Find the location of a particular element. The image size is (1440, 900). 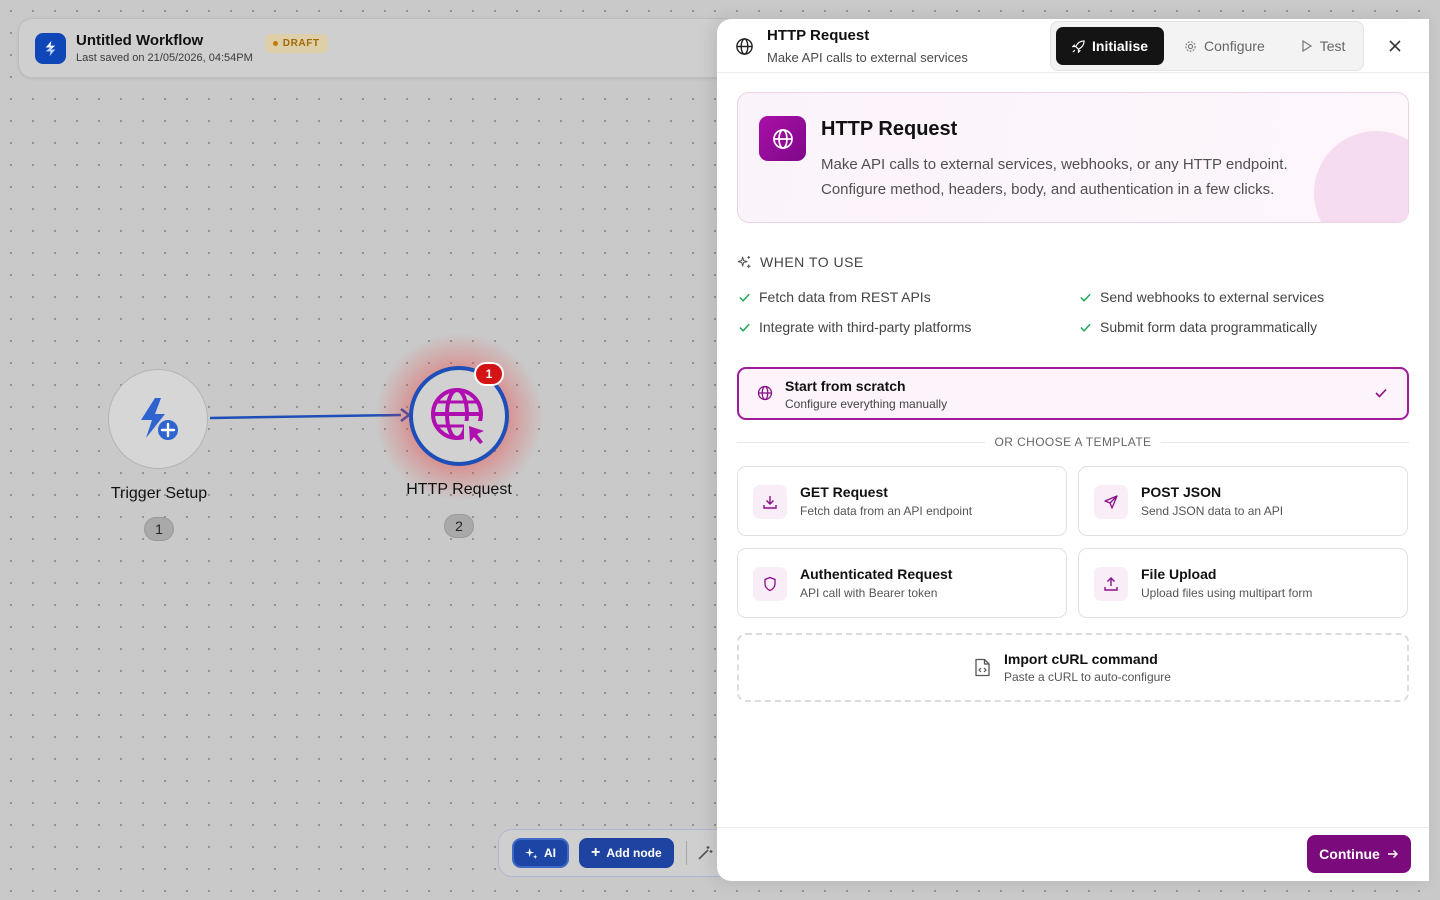

ai-button-label: AI is located at coordinates (550, 853).